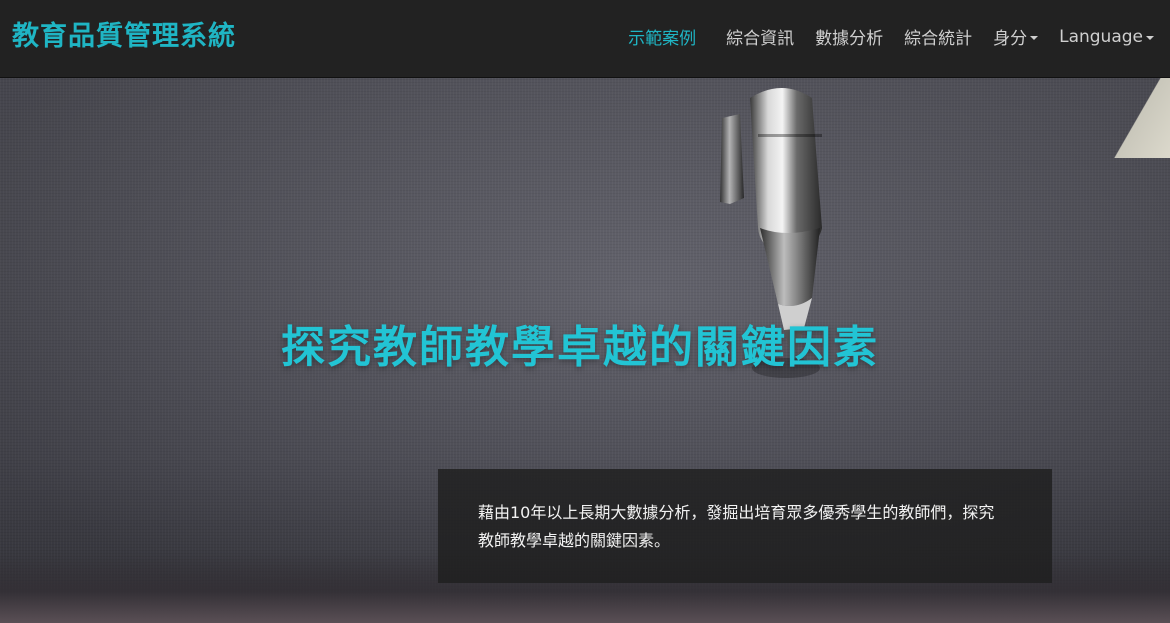 This screenshot has height=623, width=1170. Describe the element at coordinates (1010, 39) in the screenshot. I see `nav-item-label: 身分` at that location.